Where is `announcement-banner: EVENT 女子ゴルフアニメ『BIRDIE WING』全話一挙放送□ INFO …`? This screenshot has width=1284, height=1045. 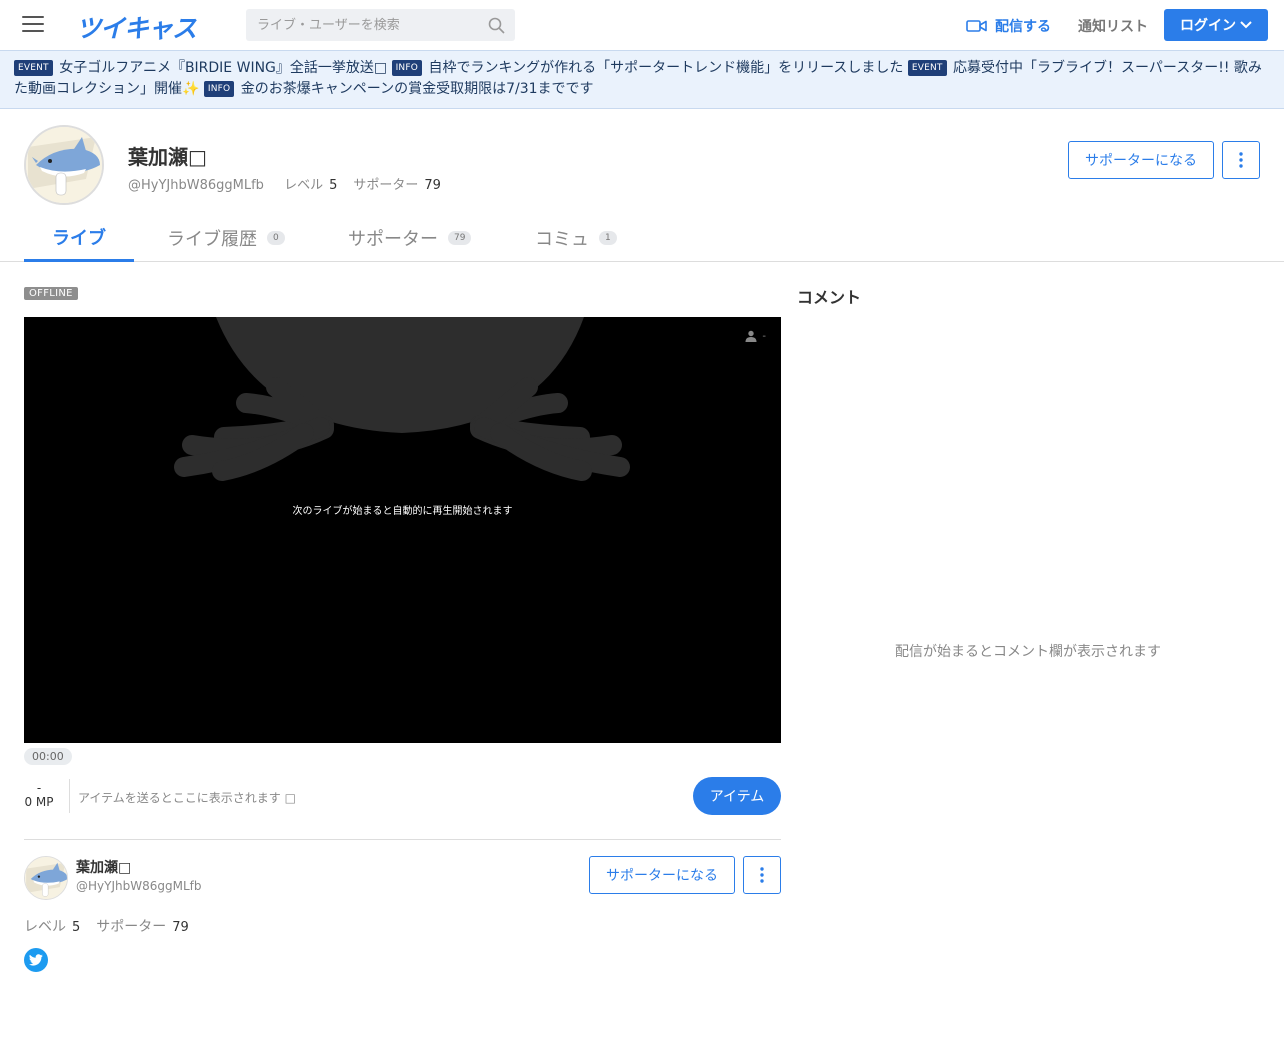
announcement-banner: EVENT 女子ゴルフアニメ『BIRDIE WING』全話一挙放送□ INFO … is located at coordinates (642, 79).